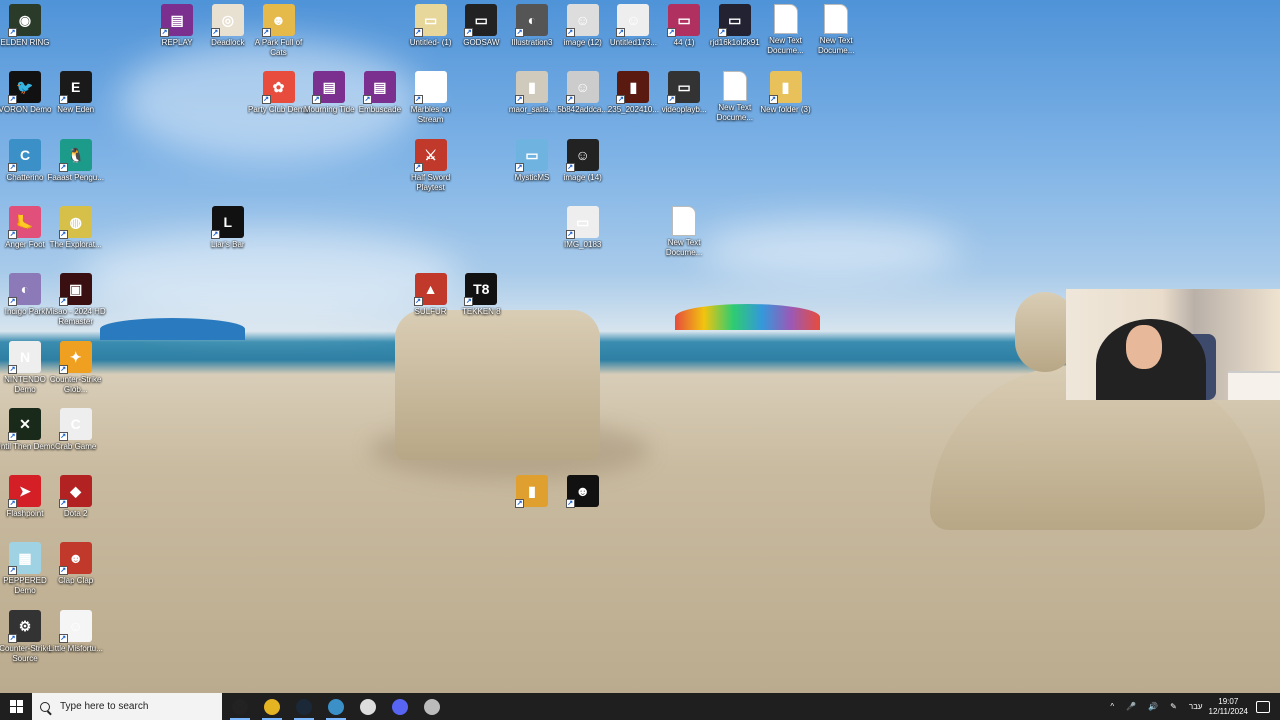 The width and height of the screenshot is (1280, 720). What do you see at coordinates (304, 706) in the screenshot?
I see `taskbar-app-steam` at bounding box center [304, 706].